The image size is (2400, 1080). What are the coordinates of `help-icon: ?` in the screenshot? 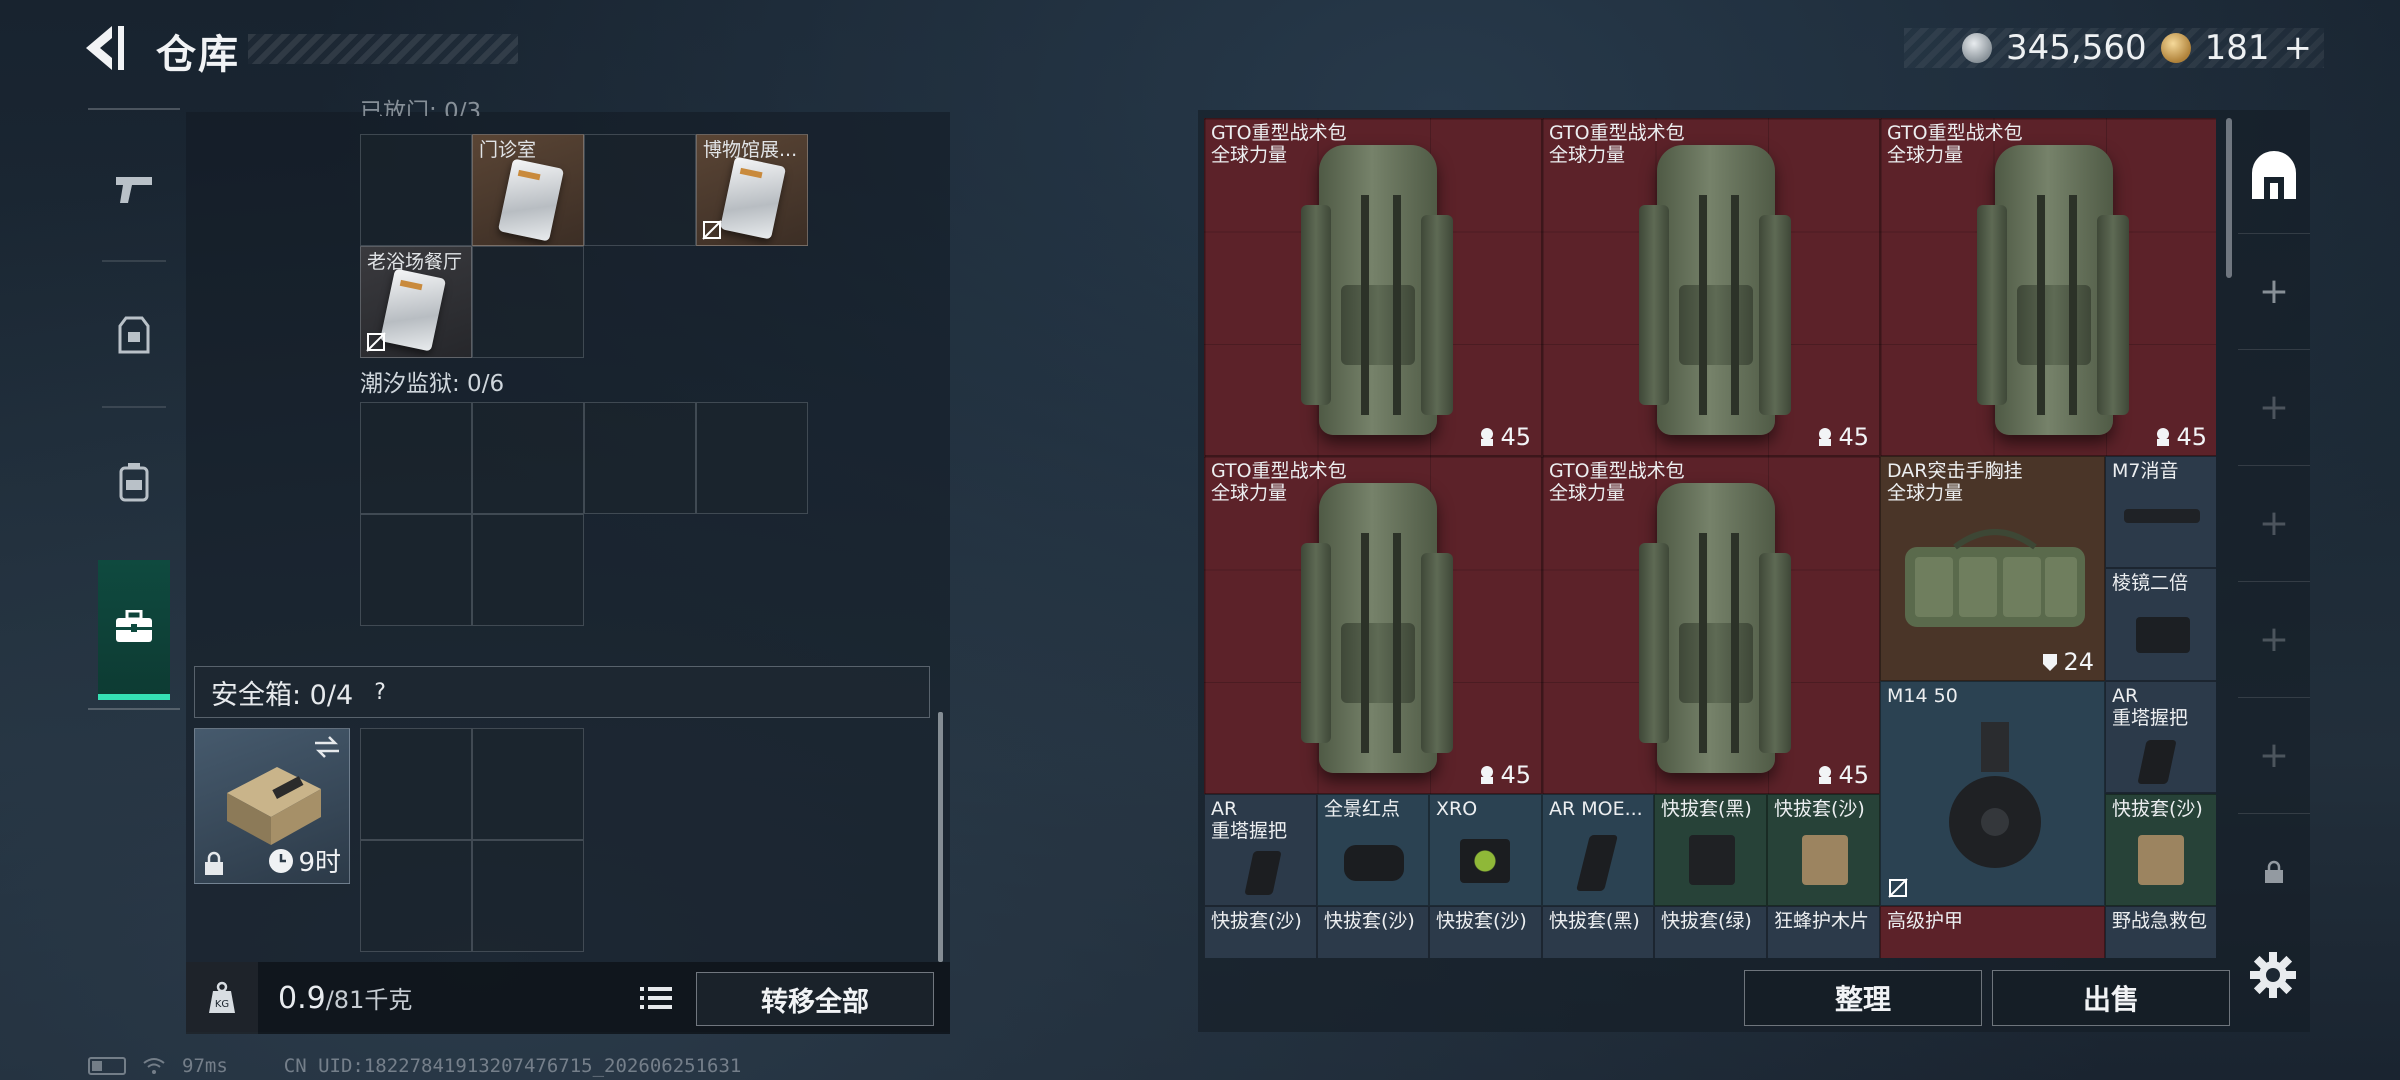 It's located at (380, 692).